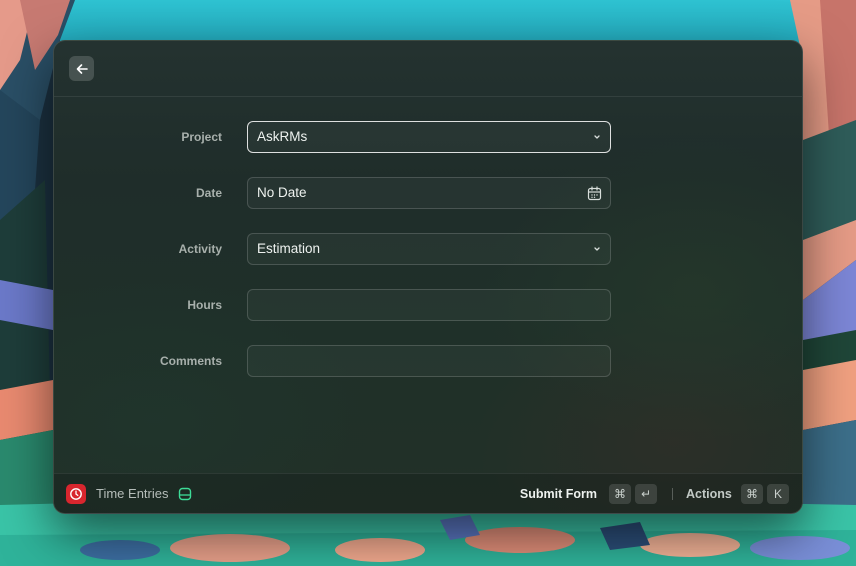  Describe the element at coordinates (289, 248) in the screenshot. I see `activity-value: Estimation` at that location.